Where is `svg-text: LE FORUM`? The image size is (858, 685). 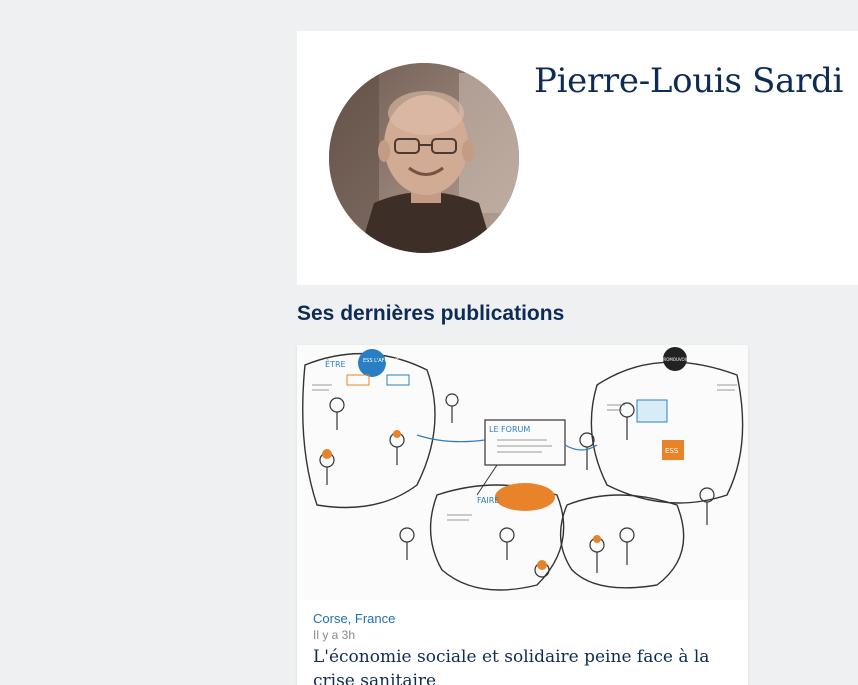
svg-text: LE FORUM is located at coordinates (509, 429).